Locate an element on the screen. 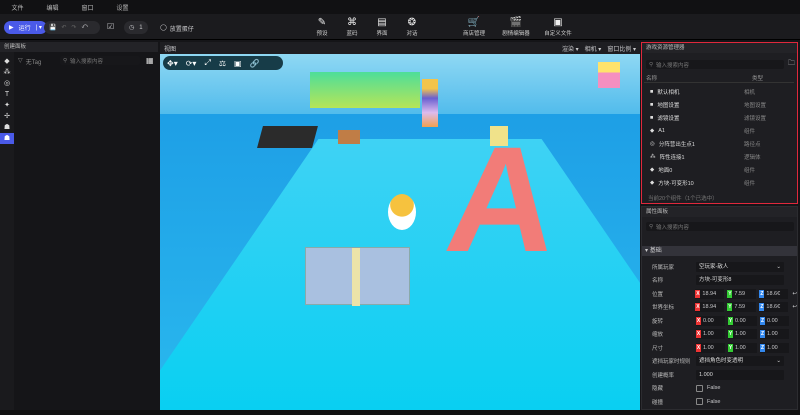 The width and height of the screenshot is (800, 415). tool-dialog-button: ❂ 对话 is located at coordinates (412, 27).